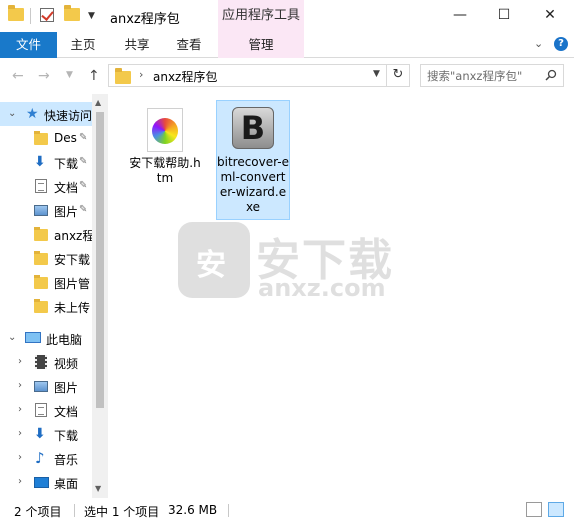 Image resolution: width=574 pixels, height=522 pixels. I want to click on scroll-down-icon: ▼, so click(98, 488).